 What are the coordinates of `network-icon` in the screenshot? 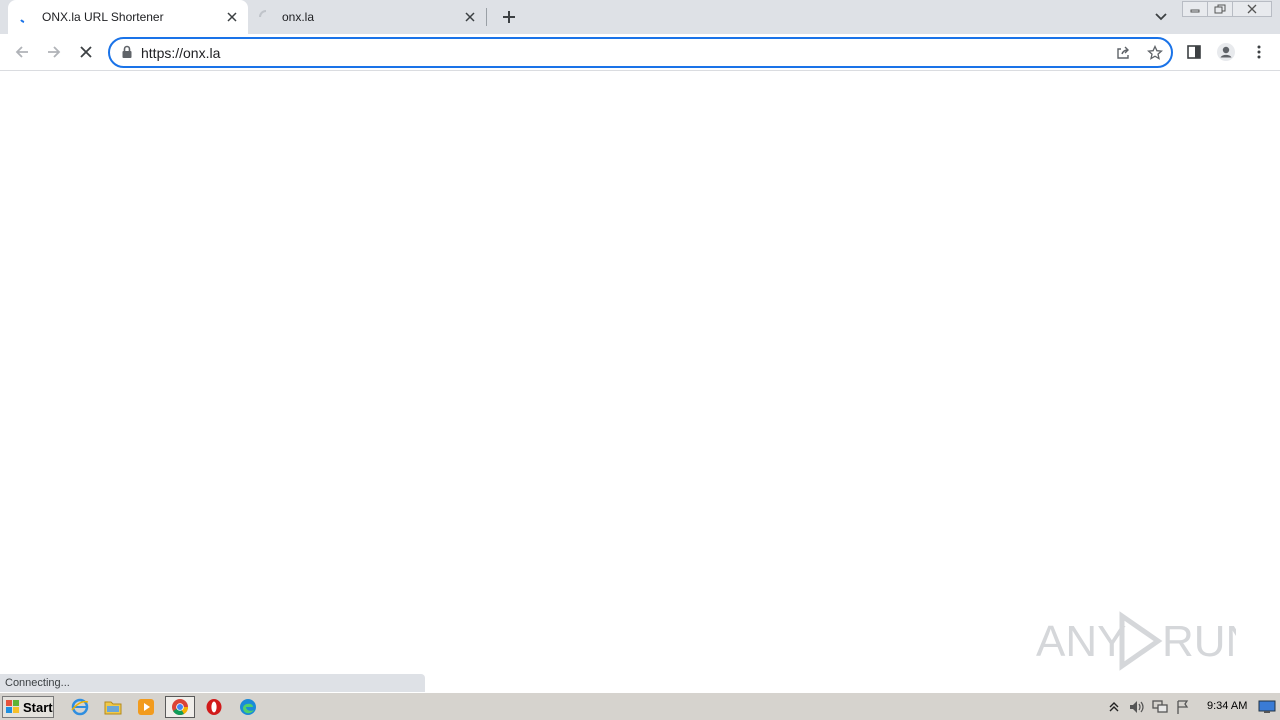 It's located at (1160, 707).